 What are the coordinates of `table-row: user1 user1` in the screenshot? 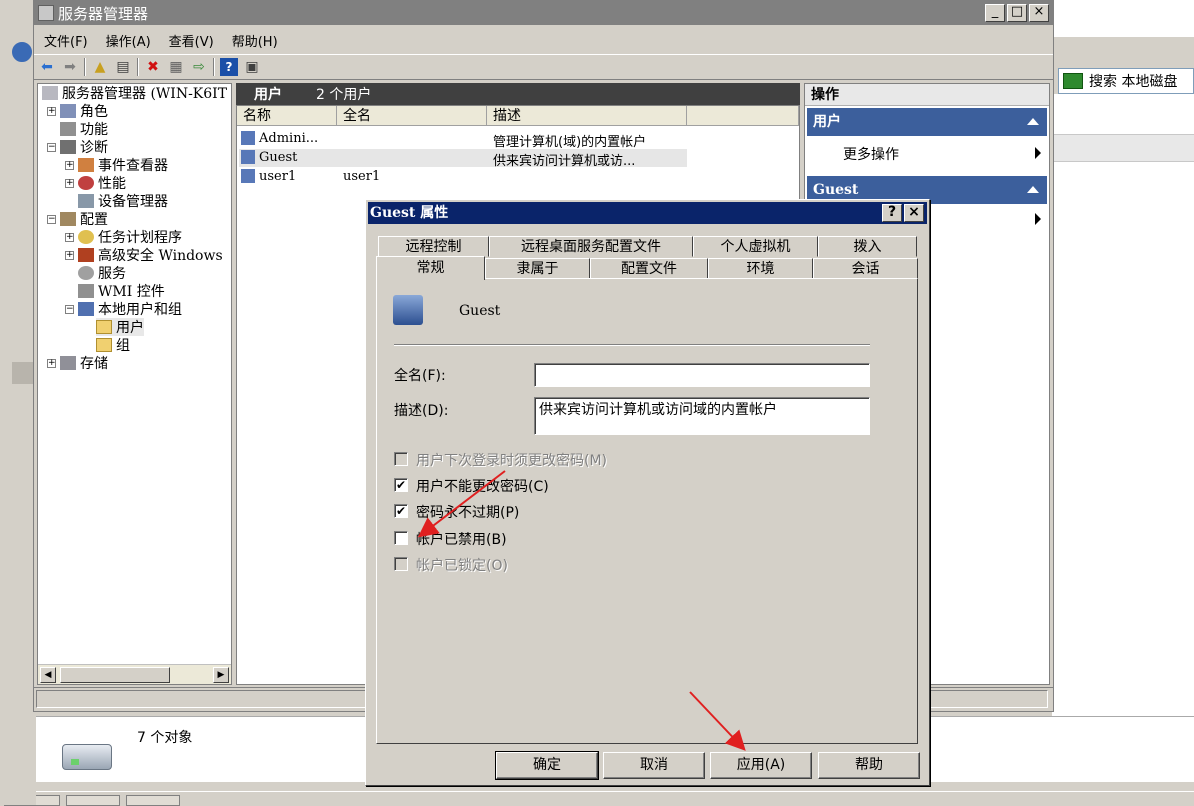 It's located at (463, 177).